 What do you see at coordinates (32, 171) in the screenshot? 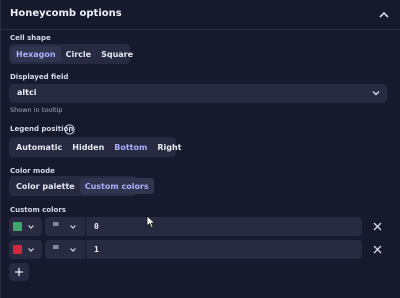
I see `color-mode-label: Color mode` at bounding box center [32, 171].